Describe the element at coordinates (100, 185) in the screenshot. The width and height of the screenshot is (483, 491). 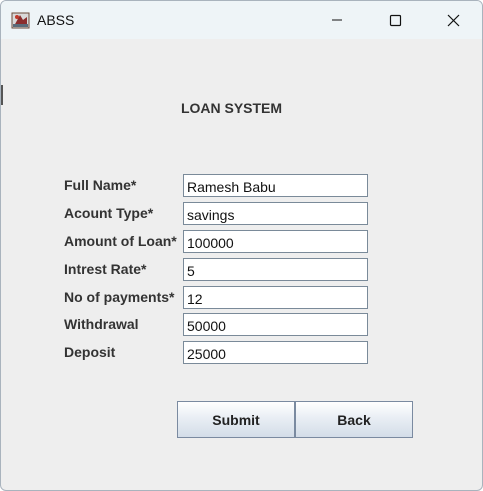
I see `full-name-label: Full Name*` at that location.